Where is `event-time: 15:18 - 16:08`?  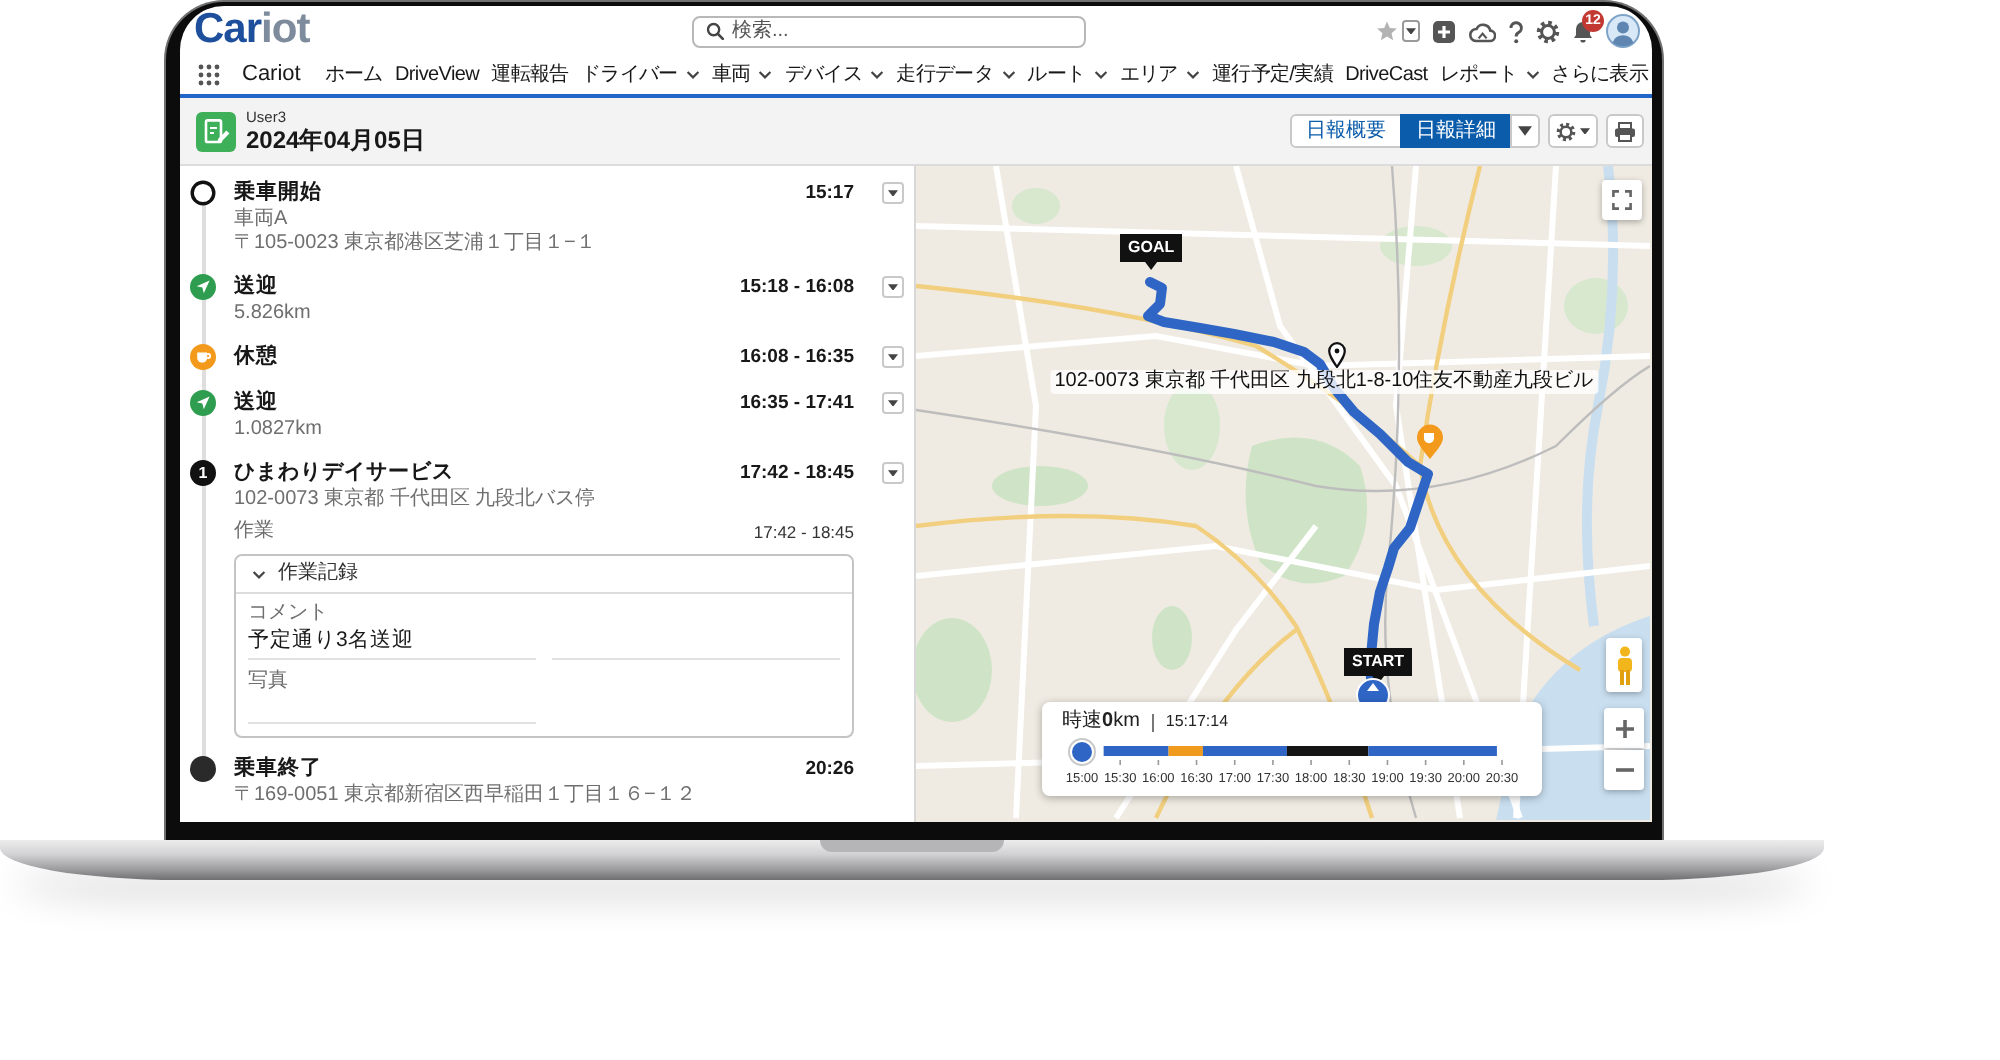
event-time: 15:18 - 16:08 is located at coordinates (796, 287).